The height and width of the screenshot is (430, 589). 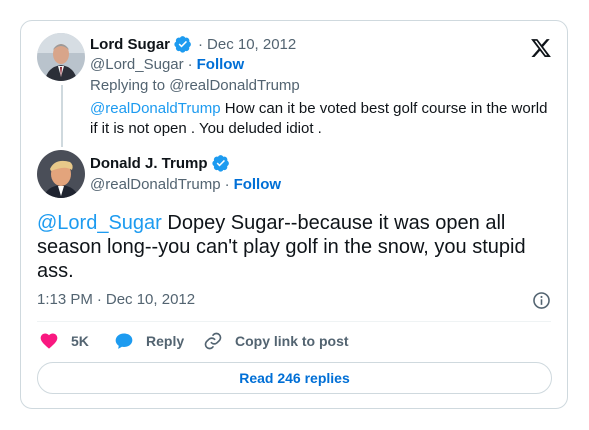 I want to click on main-tweet-header: Donald J. Trump, so click(x=160, y=163).